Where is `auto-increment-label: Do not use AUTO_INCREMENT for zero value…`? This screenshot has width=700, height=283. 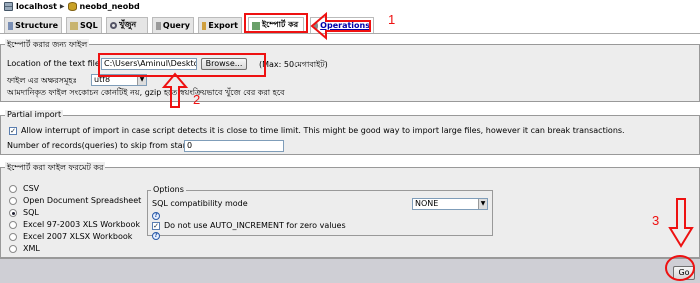
auto-increment-label: Do not use AUTO_INCREMENT for zero value… is located at coordinates (255, 225).